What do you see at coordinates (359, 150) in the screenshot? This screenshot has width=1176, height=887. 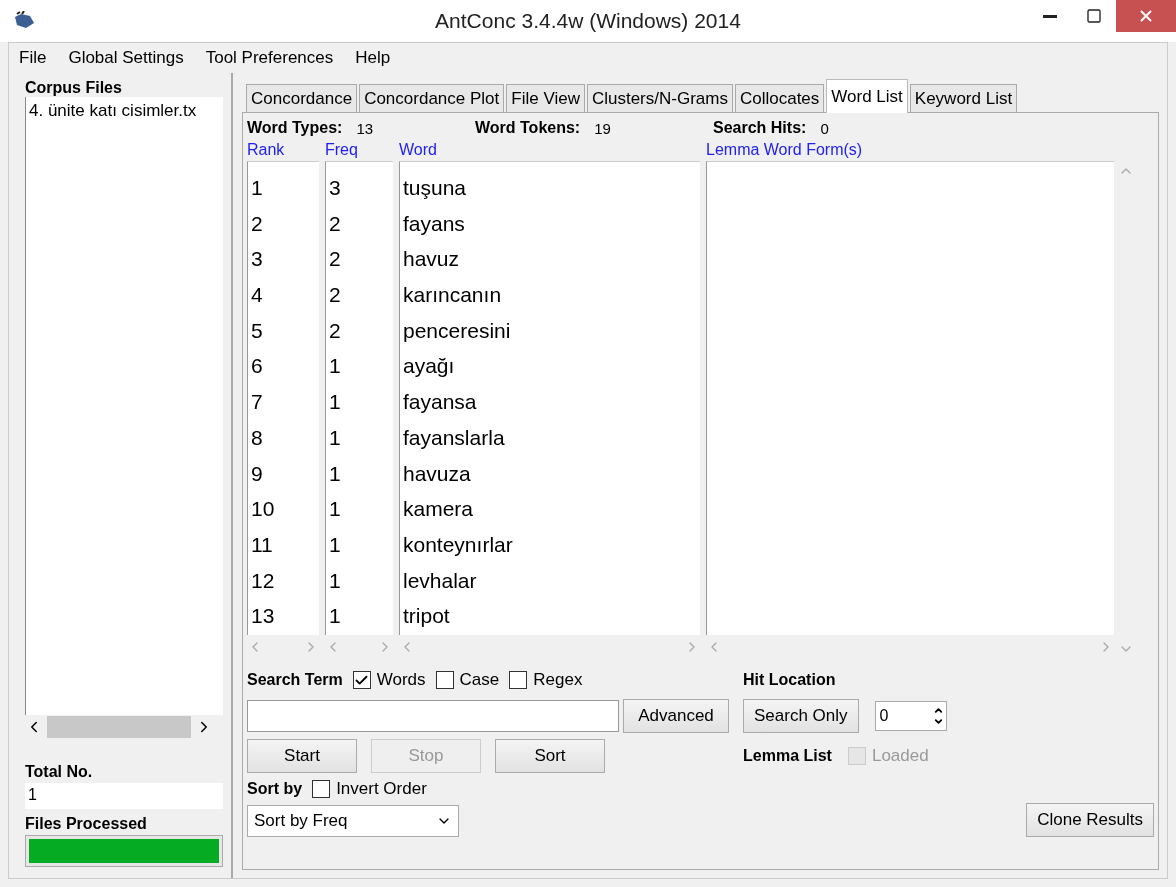 I see `column-header: Freq` at bounding box center [359, 150].